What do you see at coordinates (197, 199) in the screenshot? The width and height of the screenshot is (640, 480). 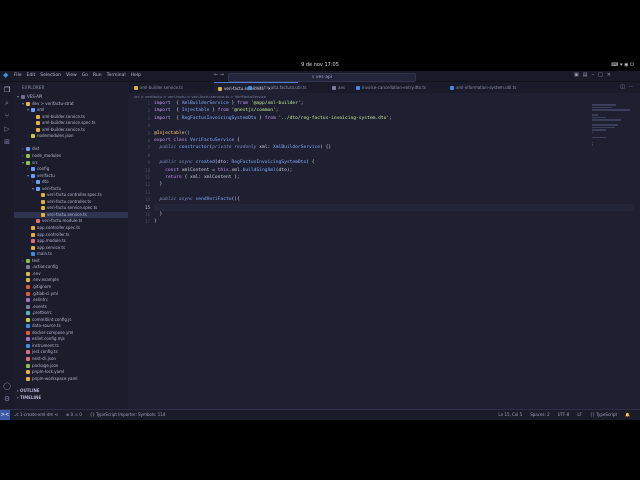 I see `code-line: public async sendVeriFactu(){` at bounding box center [197, 199].